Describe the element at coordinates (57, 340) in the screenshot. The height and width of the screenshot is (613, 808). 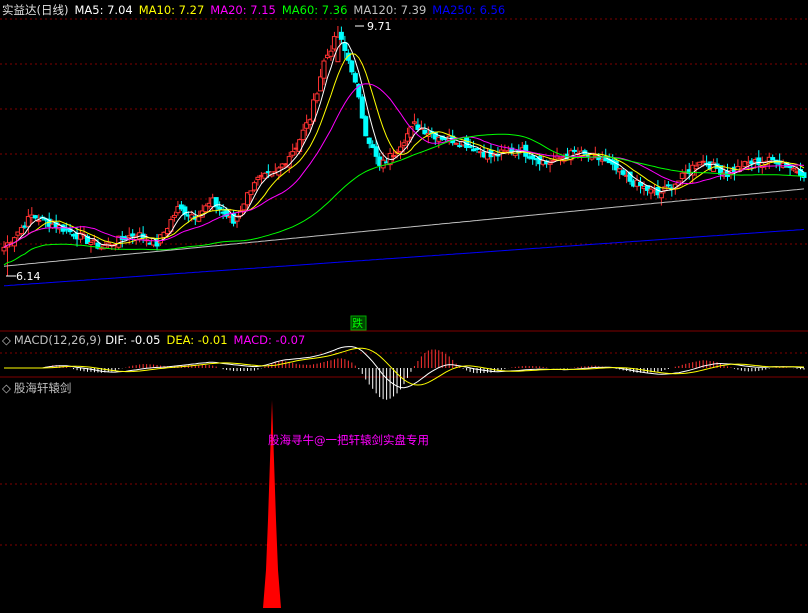
I see `macd-title: MACD(12,26,9)` at that location.